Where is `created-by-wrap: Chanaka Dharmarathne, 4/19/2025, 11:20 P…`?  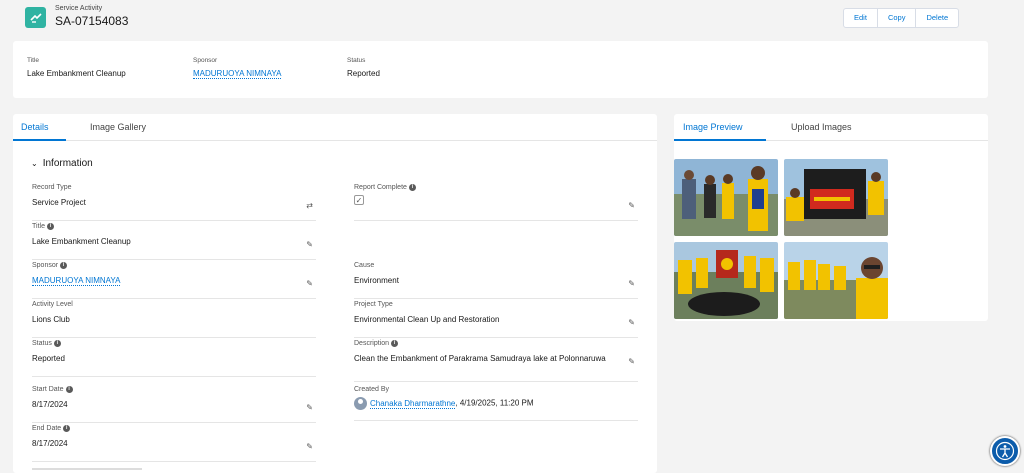 created-by-wrap: Chanaka Dharmarathne, 4/19/2025, 11:20 P… is located at coordinates (444, 403).